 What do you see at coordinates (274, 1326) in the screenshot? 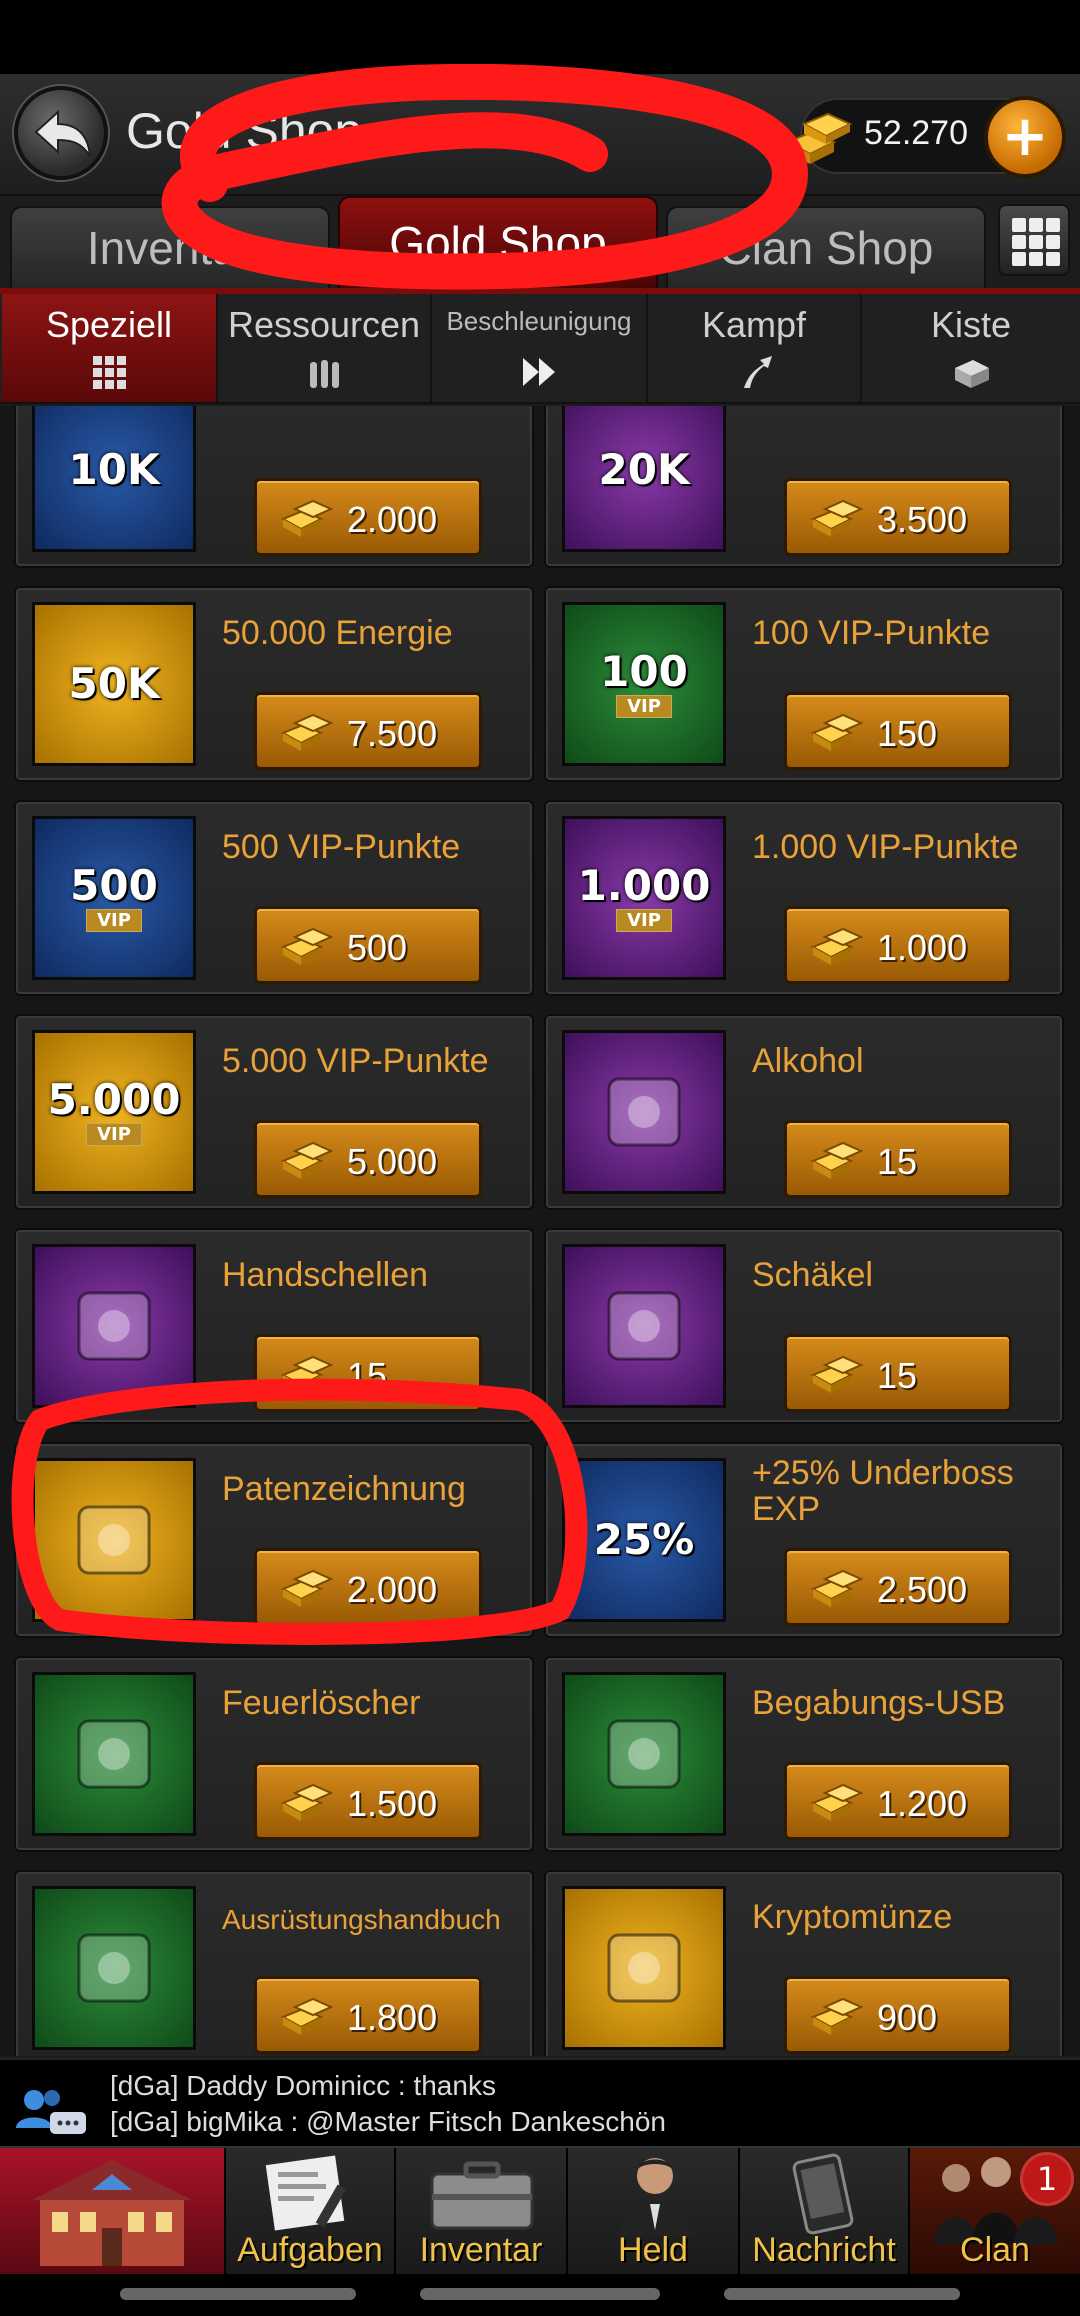
I see `shop-item-card: Handschellen 15` at bounding box center [274, 1326].